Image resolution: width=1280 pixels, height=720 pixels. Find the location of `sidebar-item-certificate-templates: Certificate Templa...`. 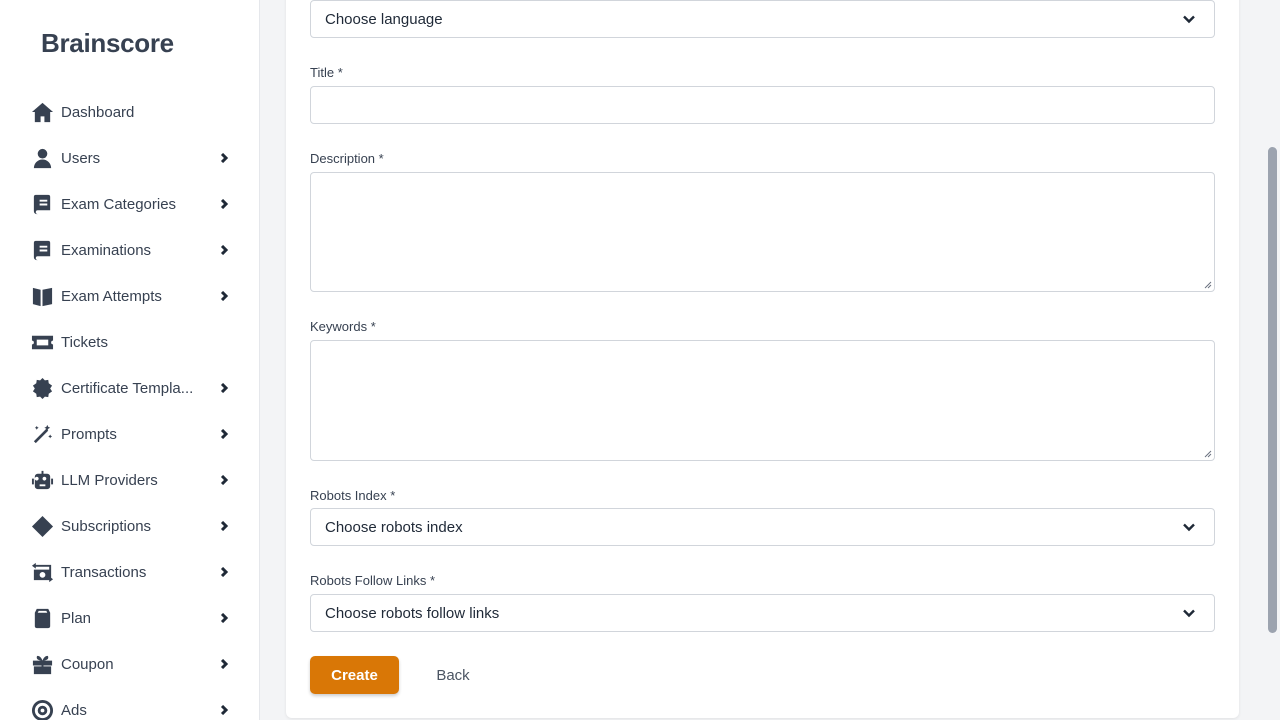

sidebar-item-certificate-templates: Certificate Templa... is located at coordinates (129, 388).